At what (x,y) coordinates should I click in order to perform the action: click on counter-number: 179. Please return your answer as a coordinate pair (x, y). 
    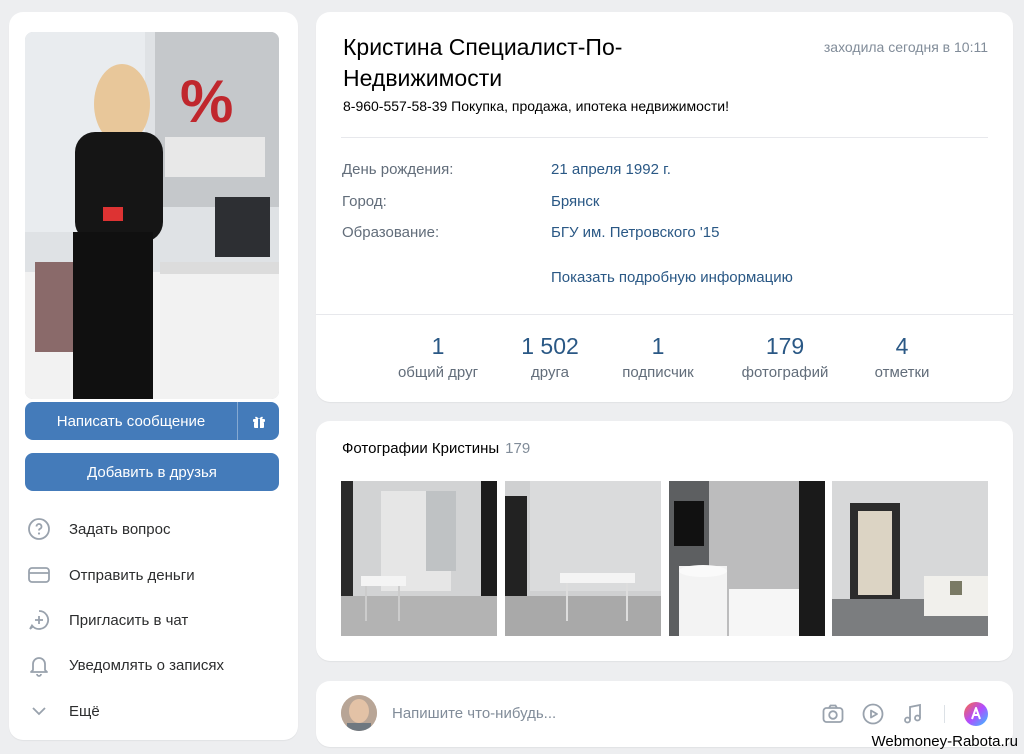
    Looking at the image, I should click on (785, 346).